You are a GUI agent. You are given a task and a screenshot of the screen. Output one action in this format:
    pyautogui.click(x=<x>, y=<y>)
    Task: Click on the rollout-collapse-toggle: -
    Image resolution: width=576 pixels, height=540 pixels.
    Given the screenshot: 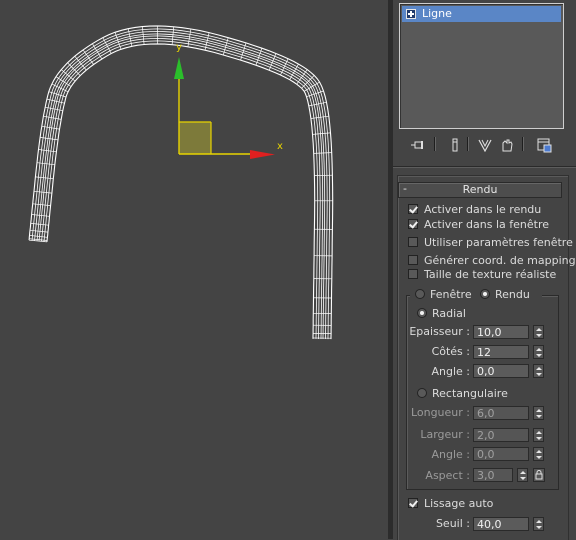 What is the action you would take?
    pyautogui.click(x=405, y=188)
    